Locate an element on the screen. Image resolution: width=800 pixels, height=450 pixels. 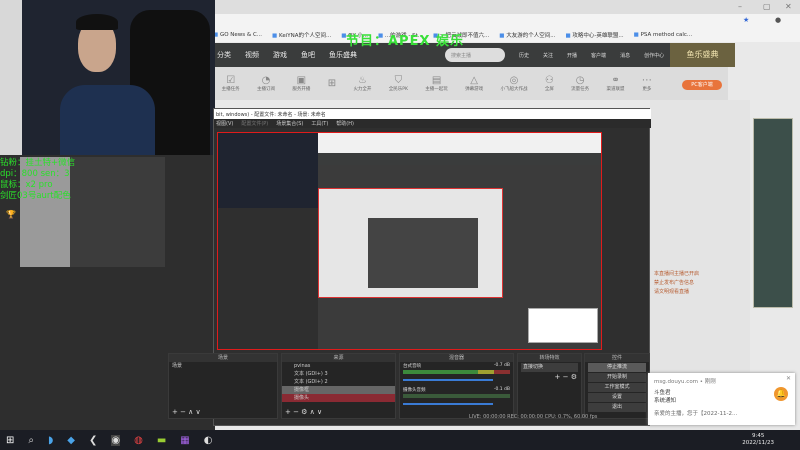
client-link: 客户端 is located at coordinates (598, 55).